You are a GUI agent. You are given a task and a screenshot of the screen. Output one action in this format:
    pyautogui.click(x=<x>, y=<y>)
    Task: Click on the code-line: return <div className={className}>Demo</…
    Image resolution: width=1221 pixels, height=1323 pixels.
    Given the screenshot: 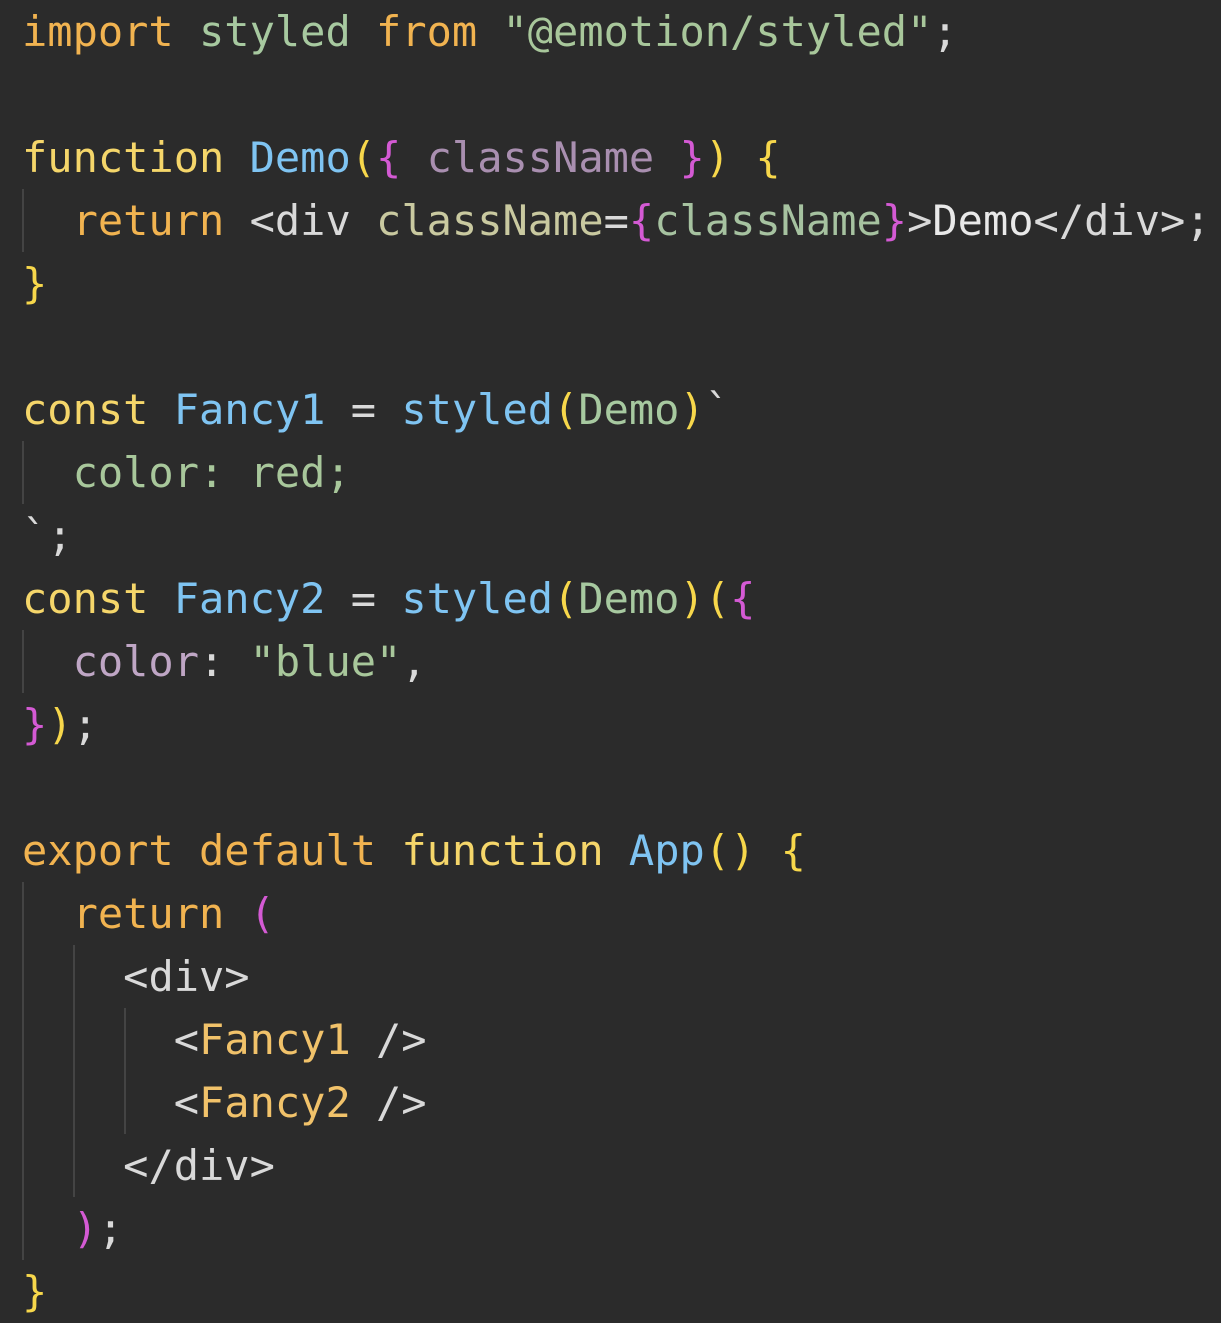 What is the action you would take?
    pyautogui.click(x=616, y=220)
    